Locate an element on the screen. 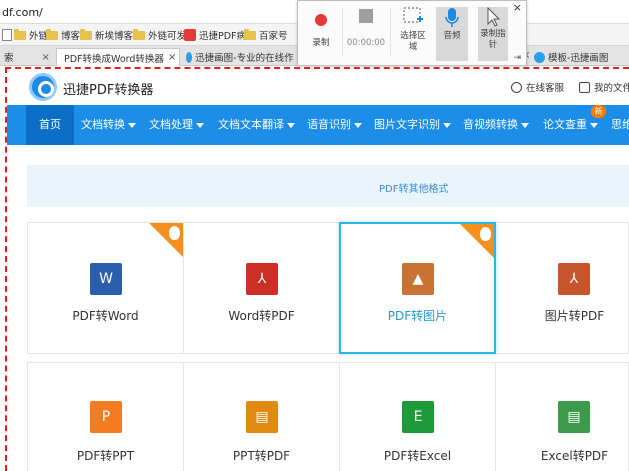  nav-doc-translate: 文档文本翻译 is located at coordinates (256, 125).